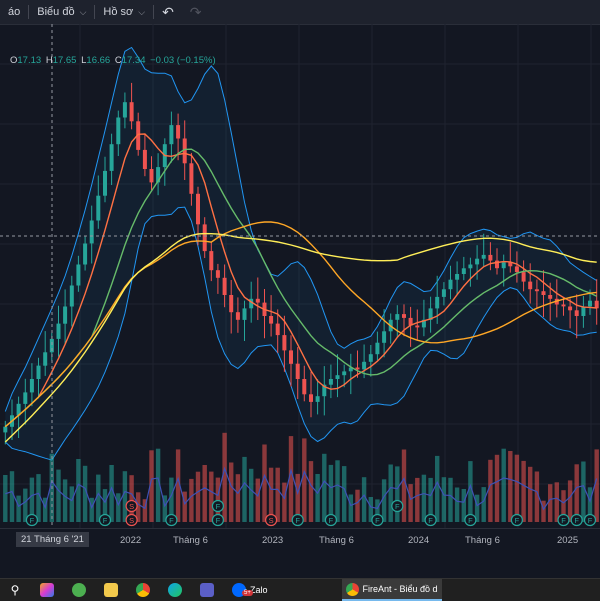  I want to click on time-label: 2023, so click(273, 540).